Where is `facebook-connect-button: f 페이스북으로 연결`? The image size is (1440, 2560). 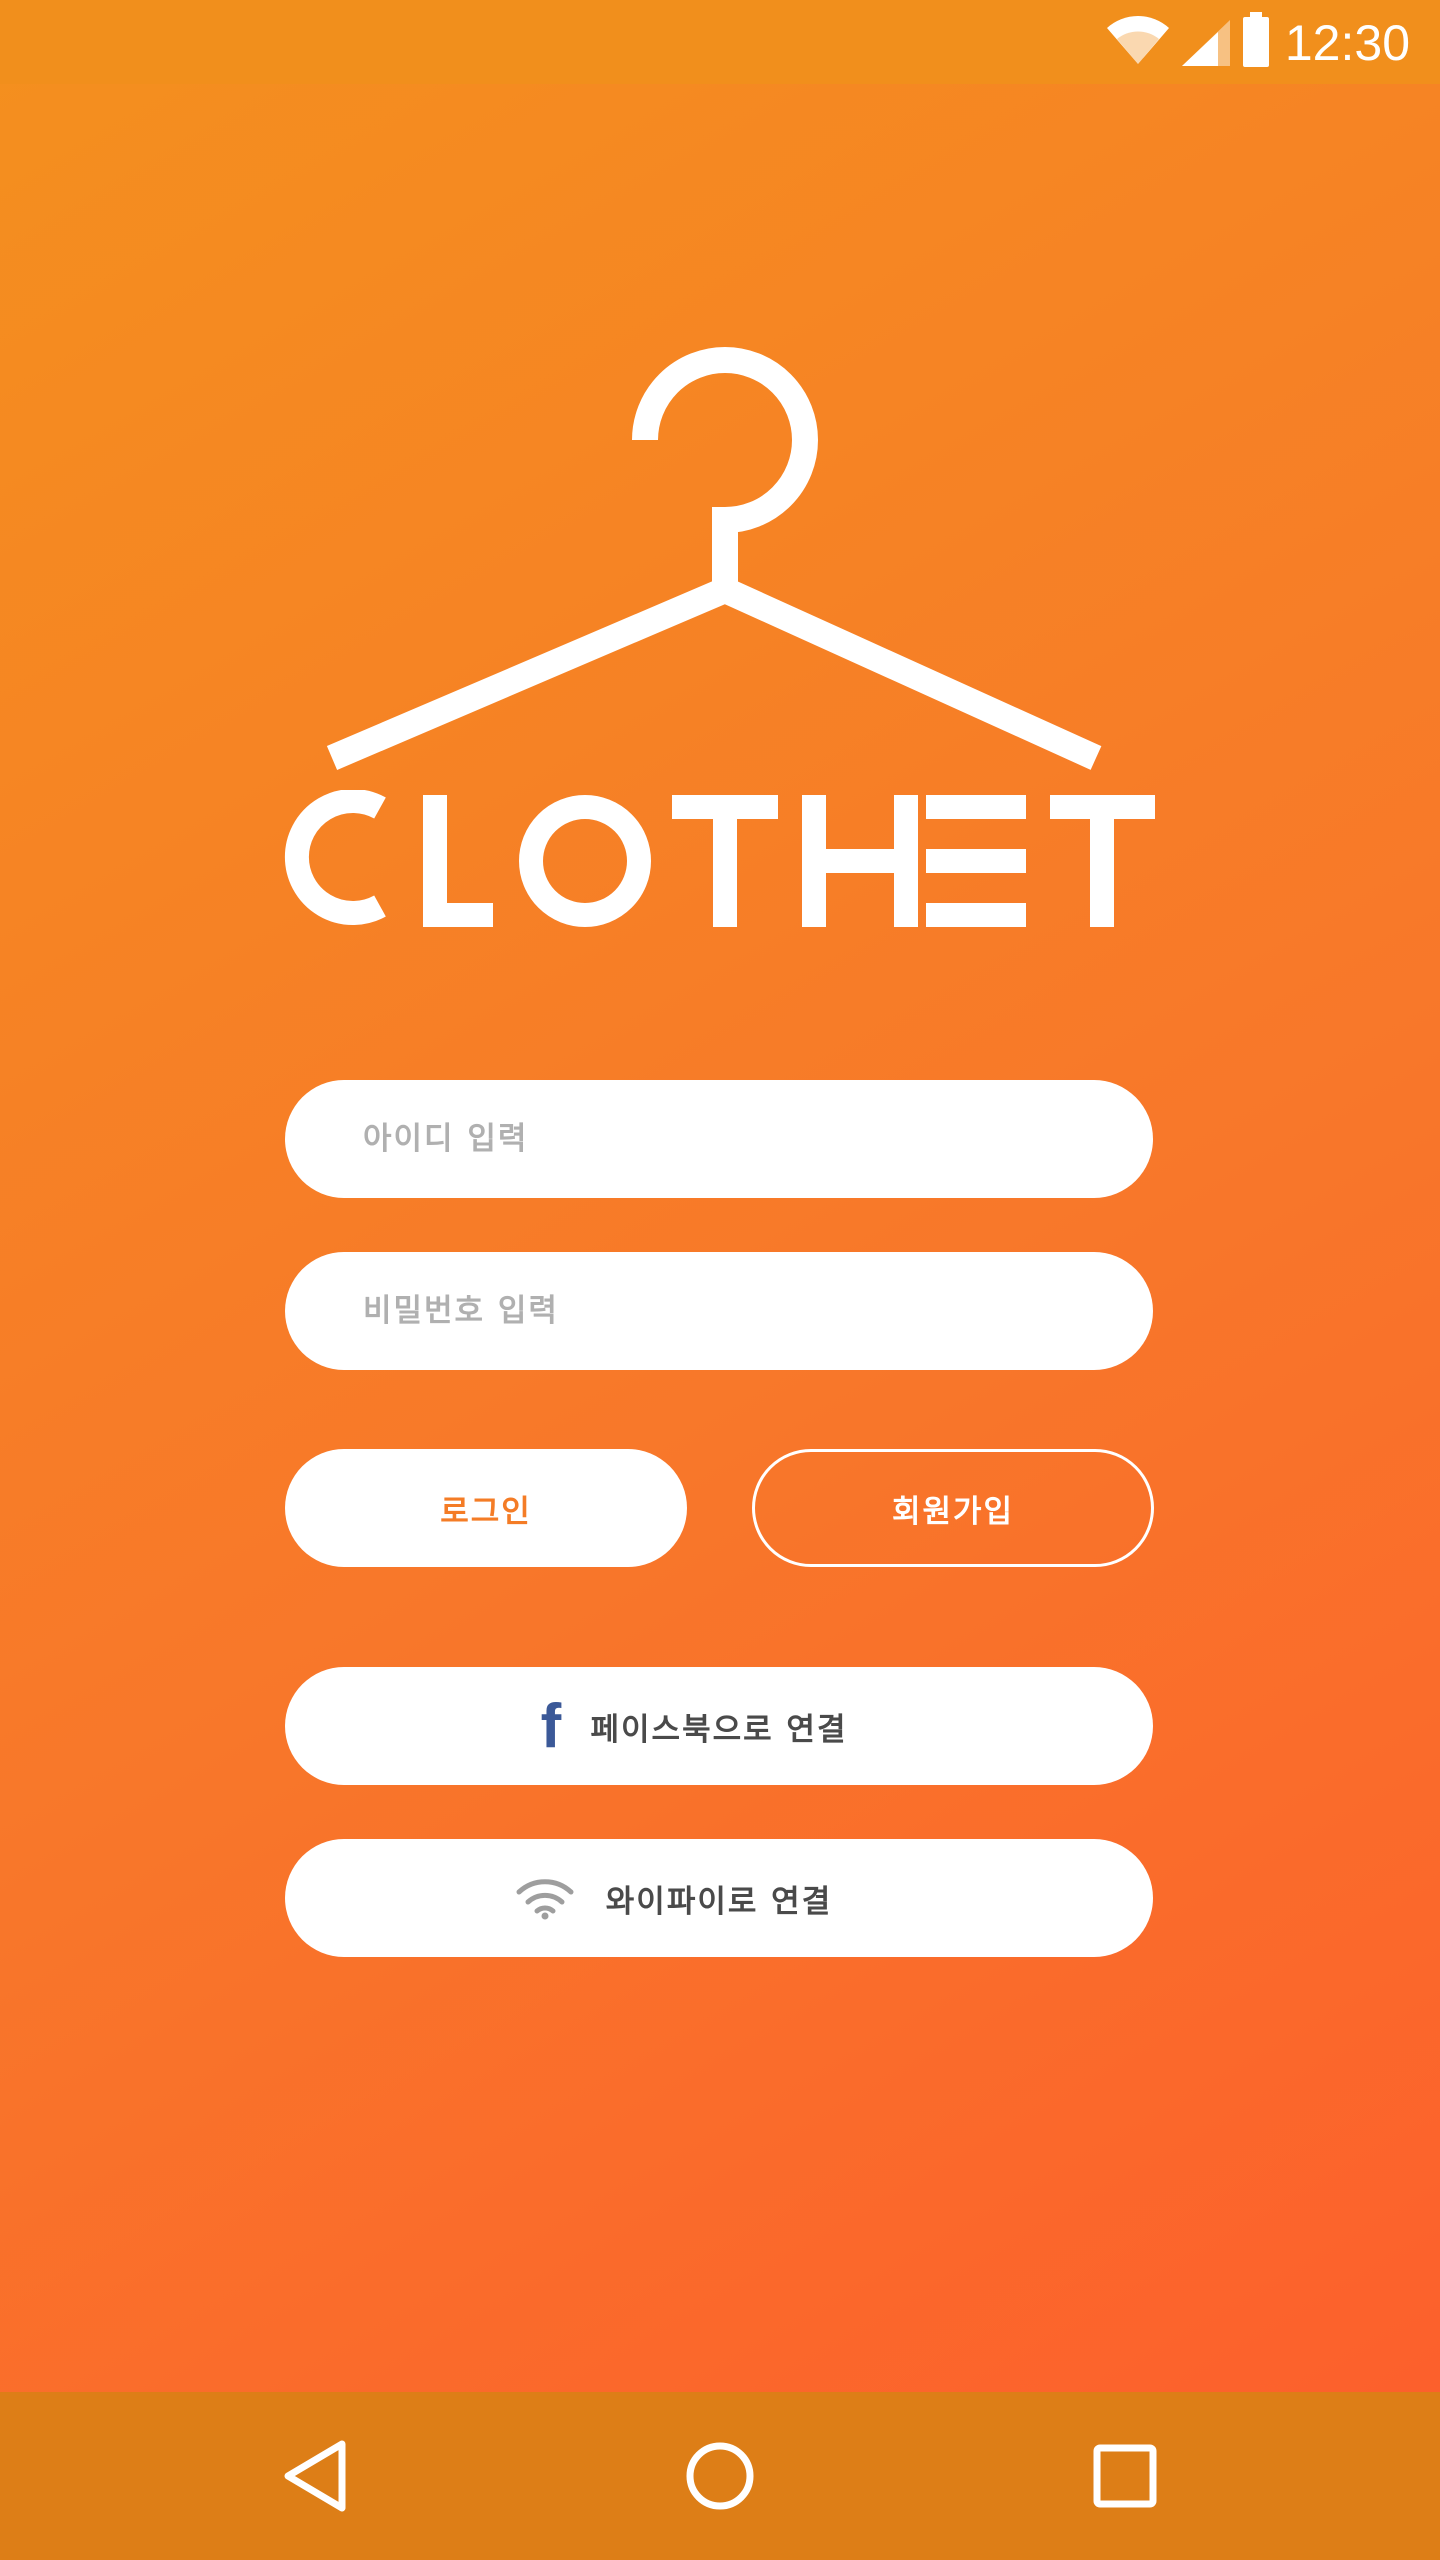 facebook-connect-button: f 페이스북으로 연결 is located at coordinates (719, 1726).